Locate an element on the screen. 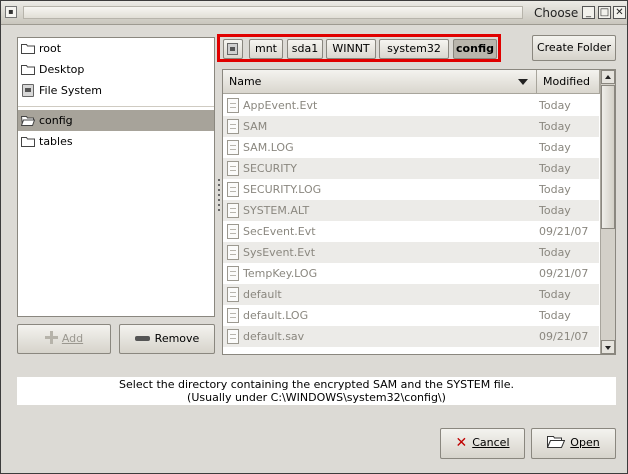  path-crumb-system32: system32 is located at coordinates (414, 49).